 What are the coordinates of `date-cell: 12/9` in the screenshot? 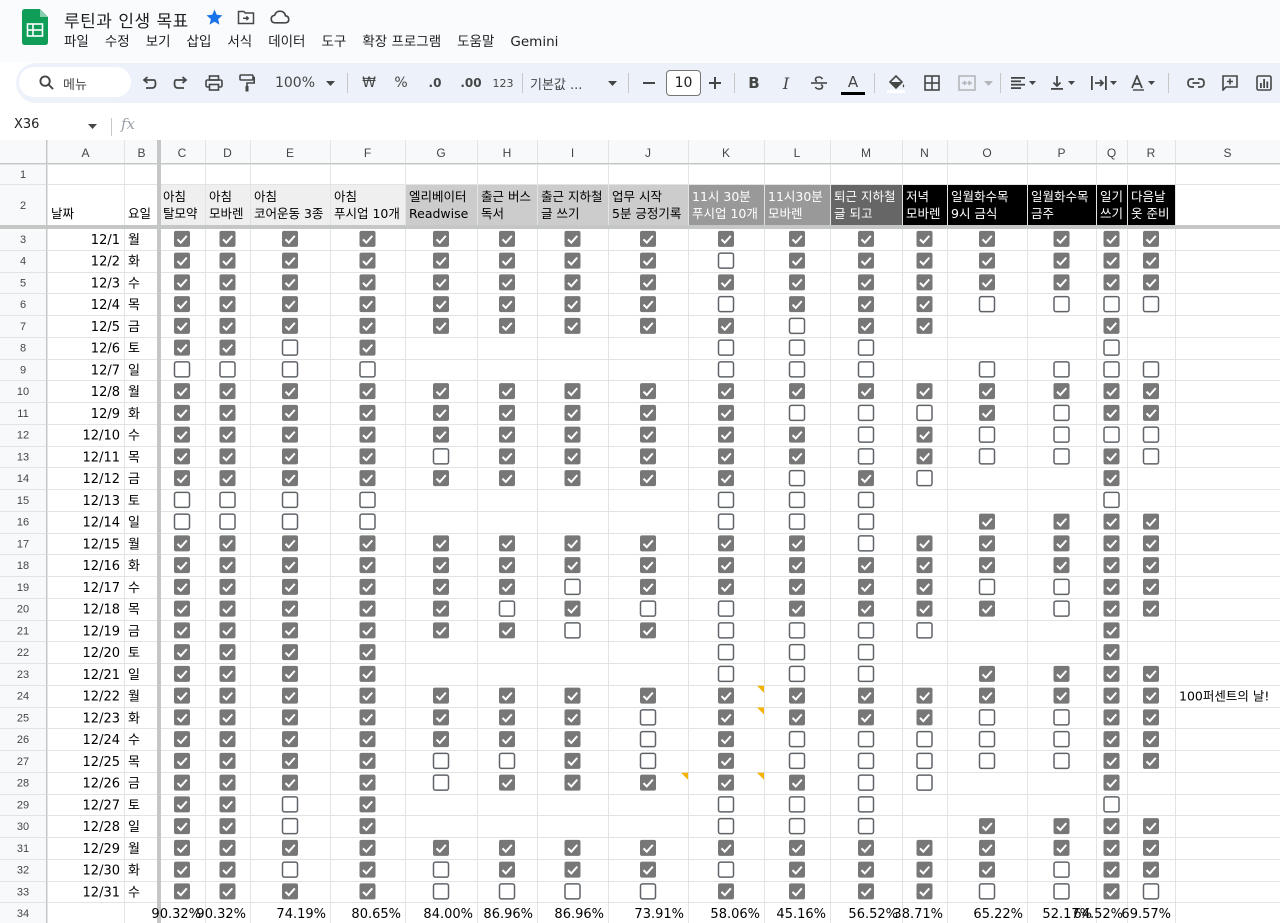 It's located at (105, 414).